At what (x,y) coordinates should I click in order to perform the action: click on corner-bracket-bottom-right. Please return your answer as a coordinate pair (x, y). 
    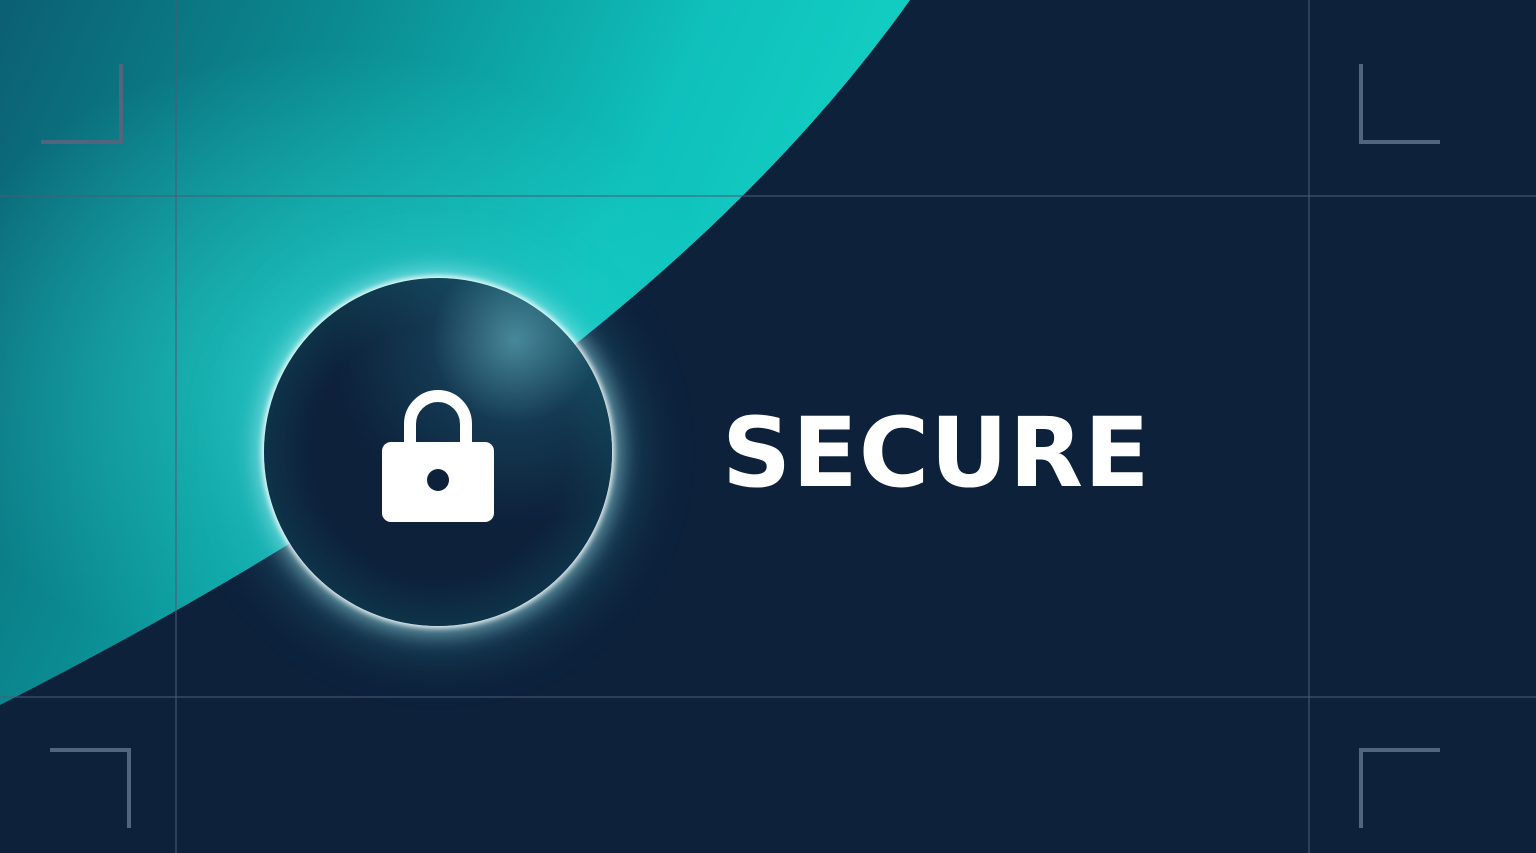
    Looking at the image, I should click on (1399, 788).